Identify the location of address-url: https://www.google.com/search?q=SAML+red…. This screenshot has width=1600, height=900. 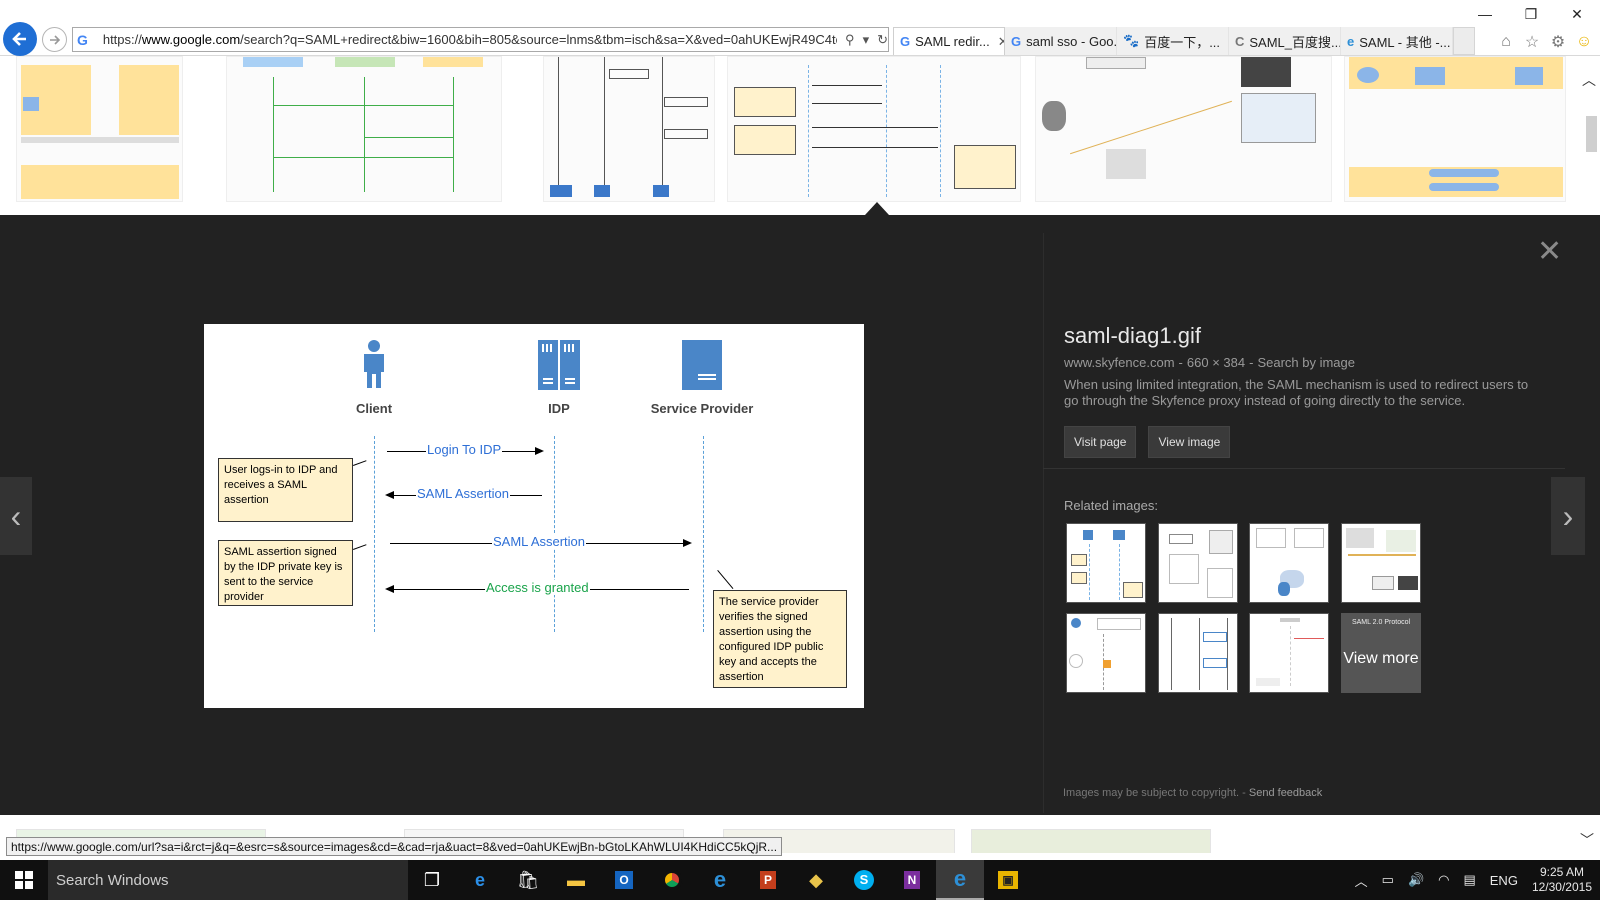
(470, 39).